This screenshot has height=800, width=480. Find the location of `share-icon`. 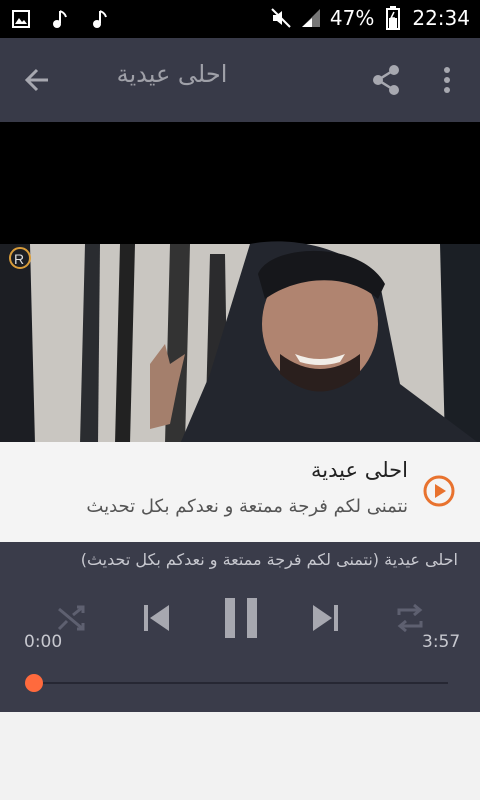

share-icon is located at coordinates (386, 80).